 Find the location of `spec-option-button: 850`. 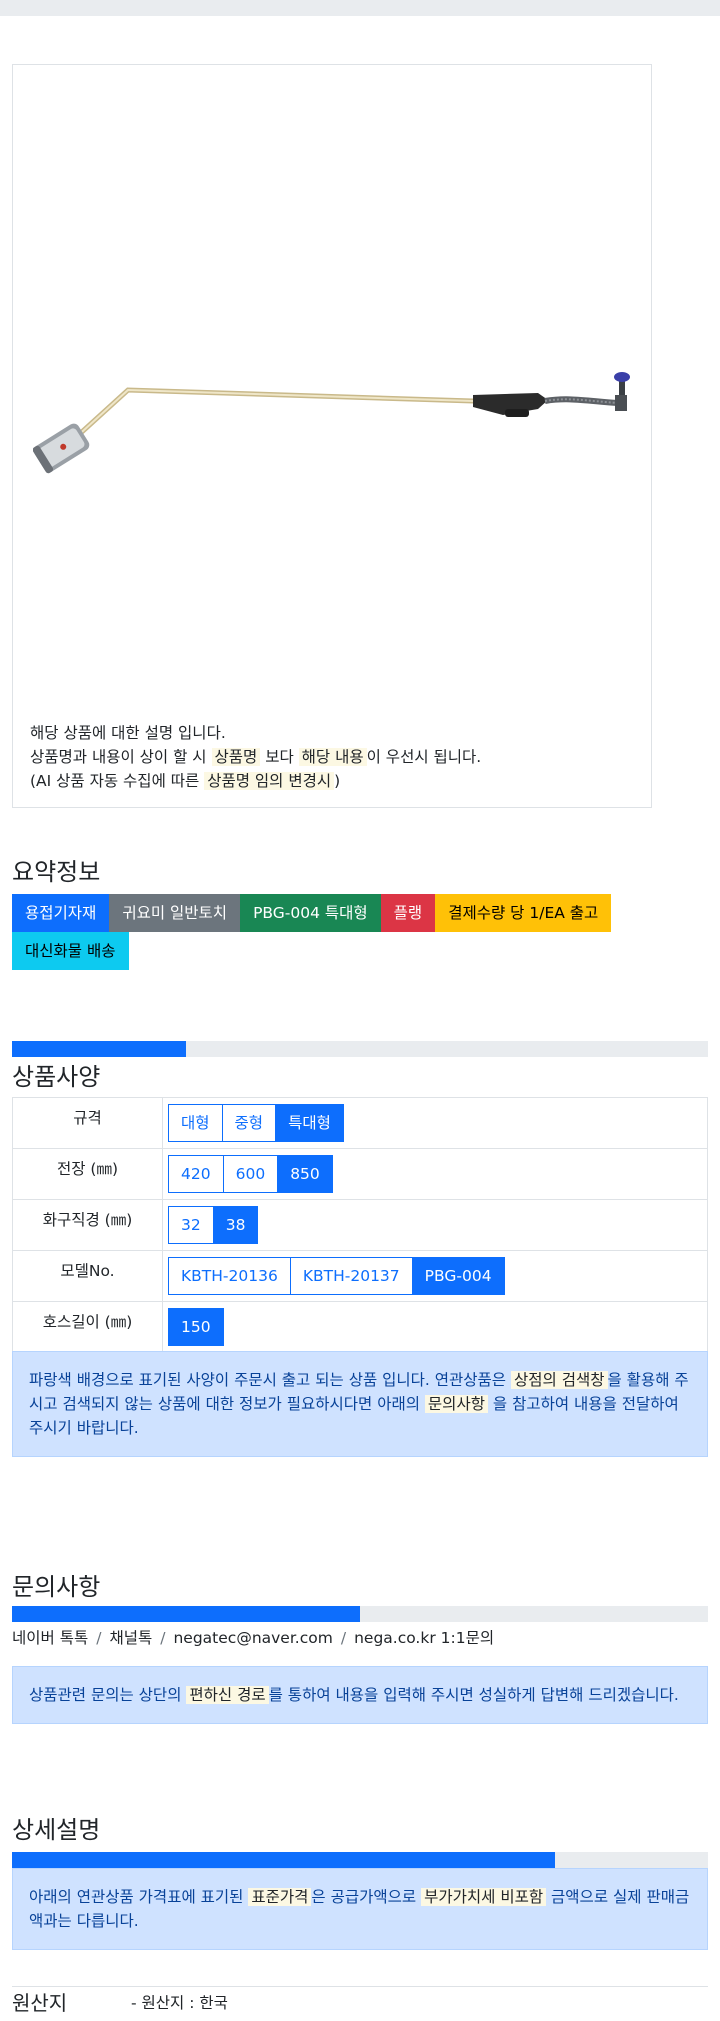

spec-option-button: 850 is located at coordinates (305, 1174).